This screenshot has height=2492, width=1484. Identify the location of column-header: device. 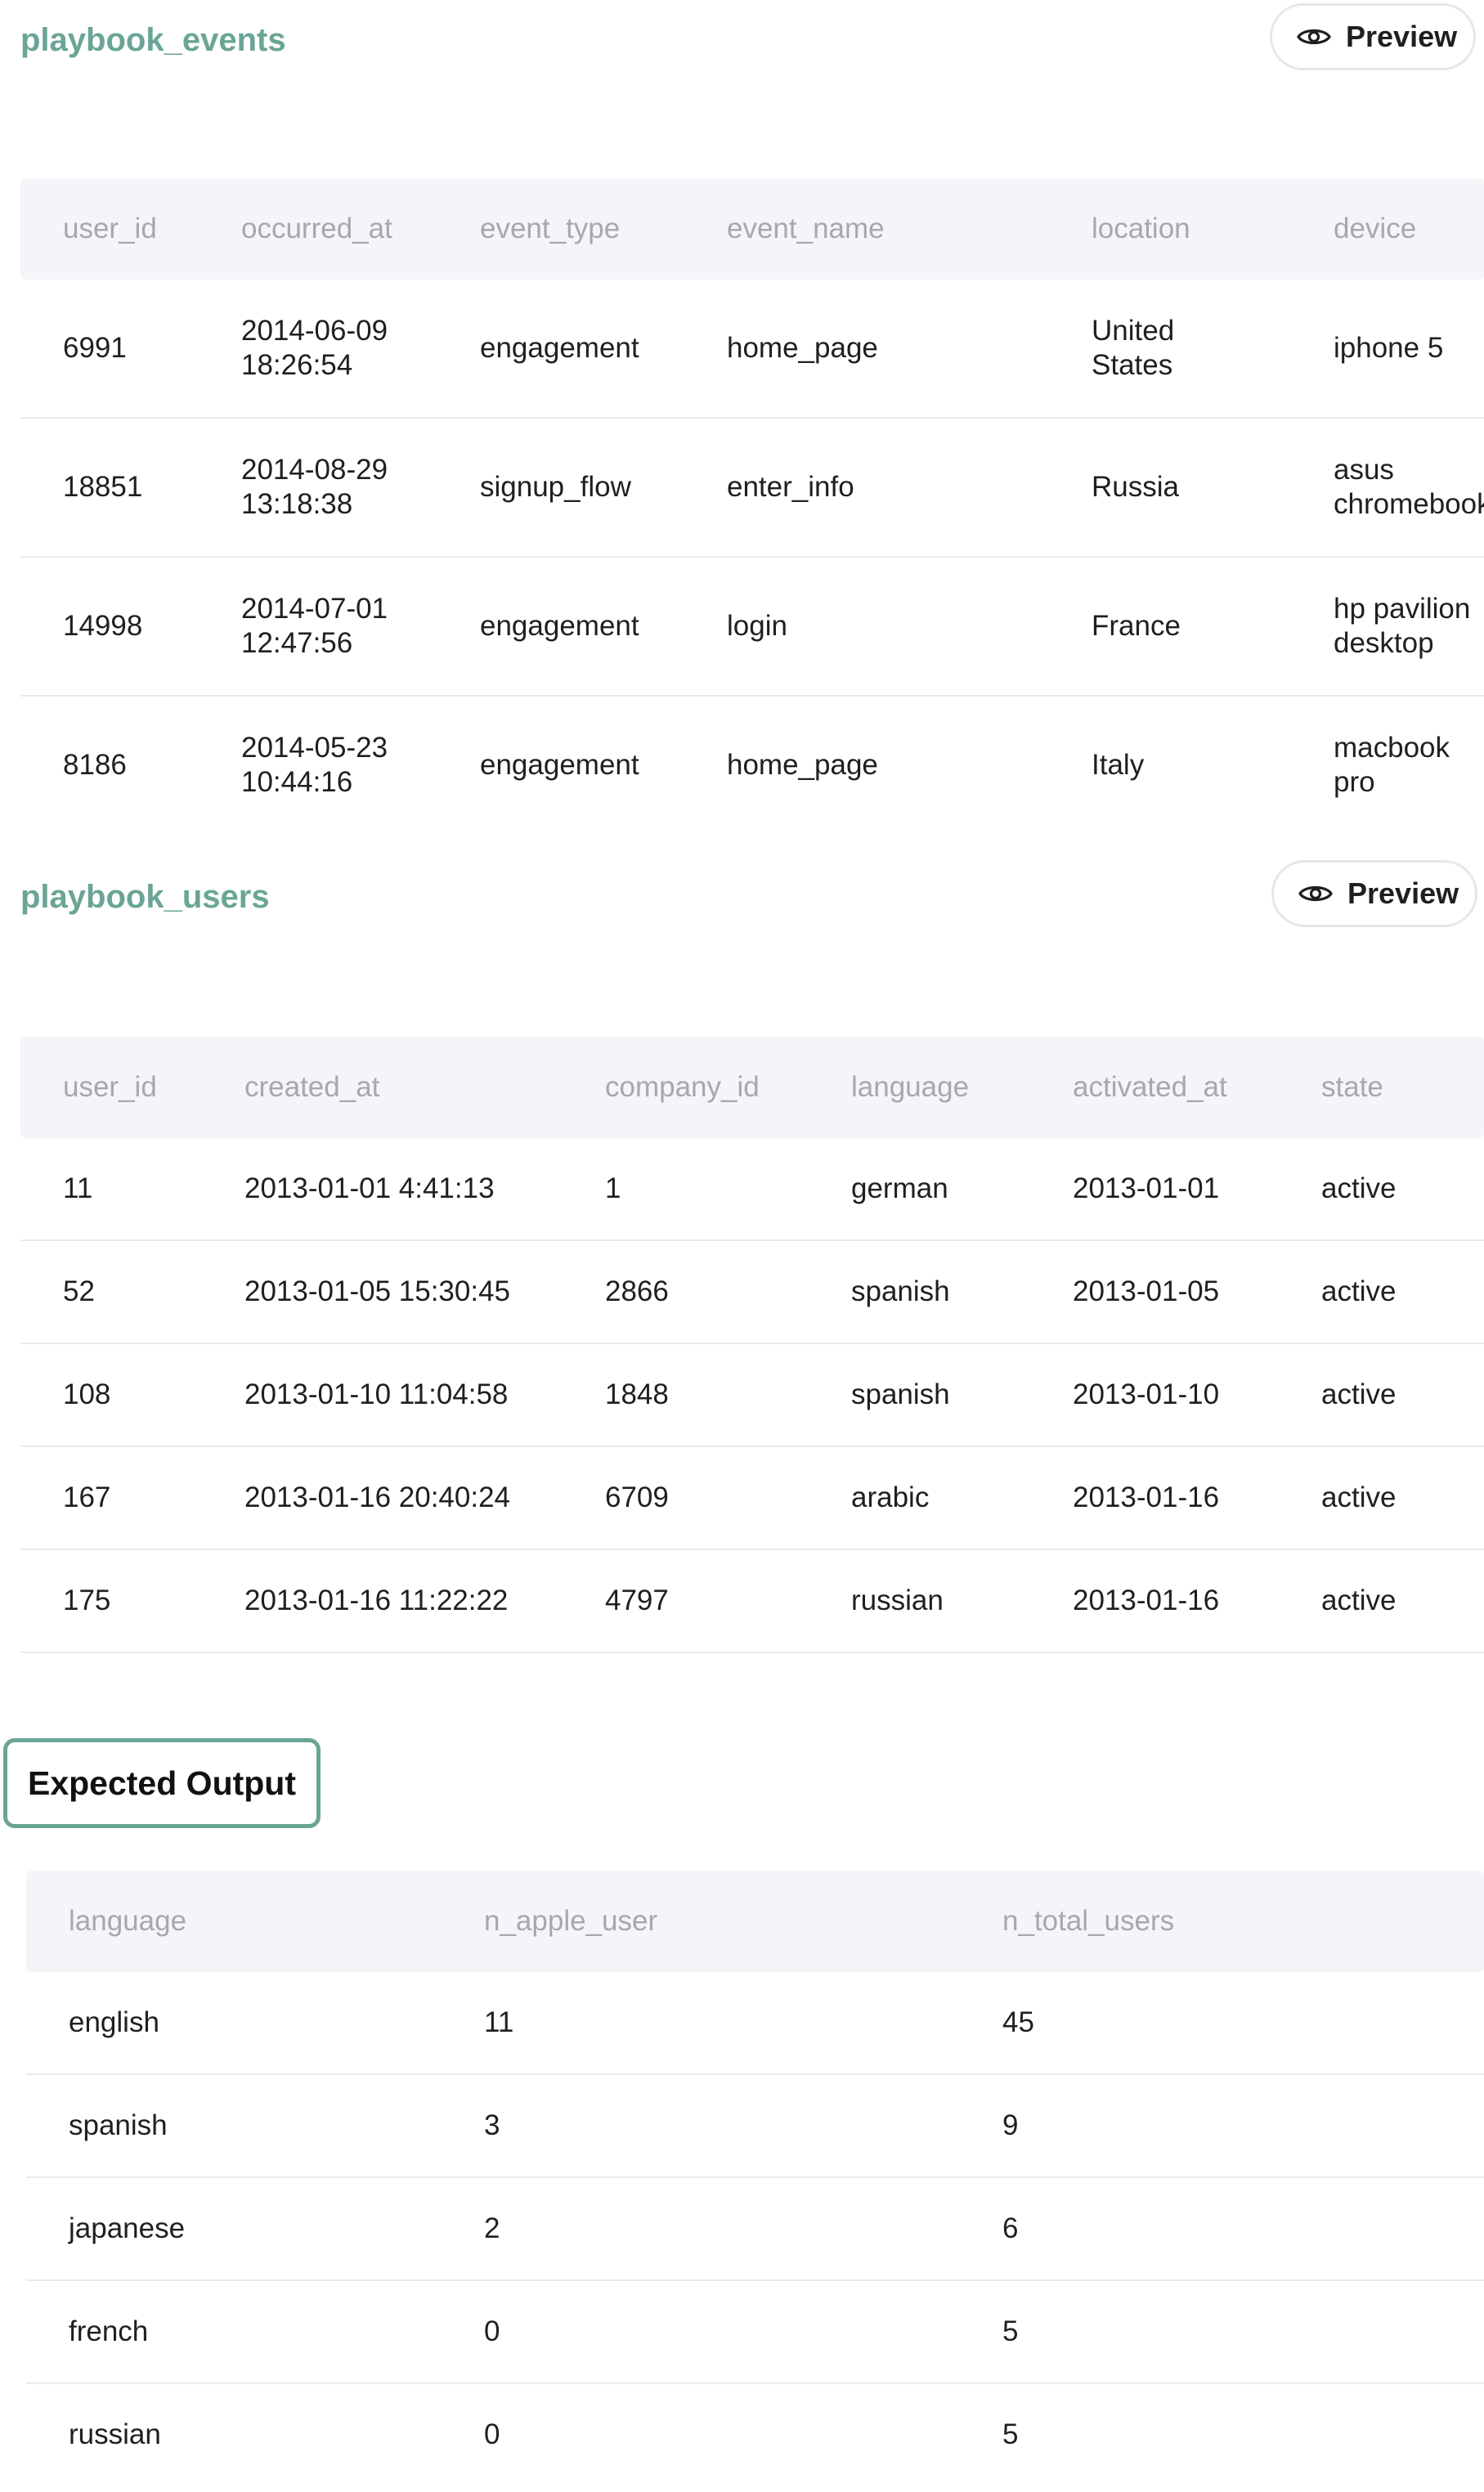
(1387, 229).